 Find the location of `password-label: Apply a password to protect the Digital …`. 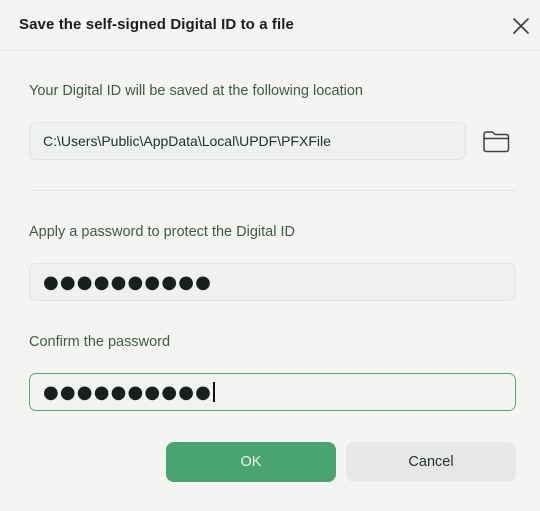

password-label: Apply a password to protect the Digital … is located at coordinates (162, 232).